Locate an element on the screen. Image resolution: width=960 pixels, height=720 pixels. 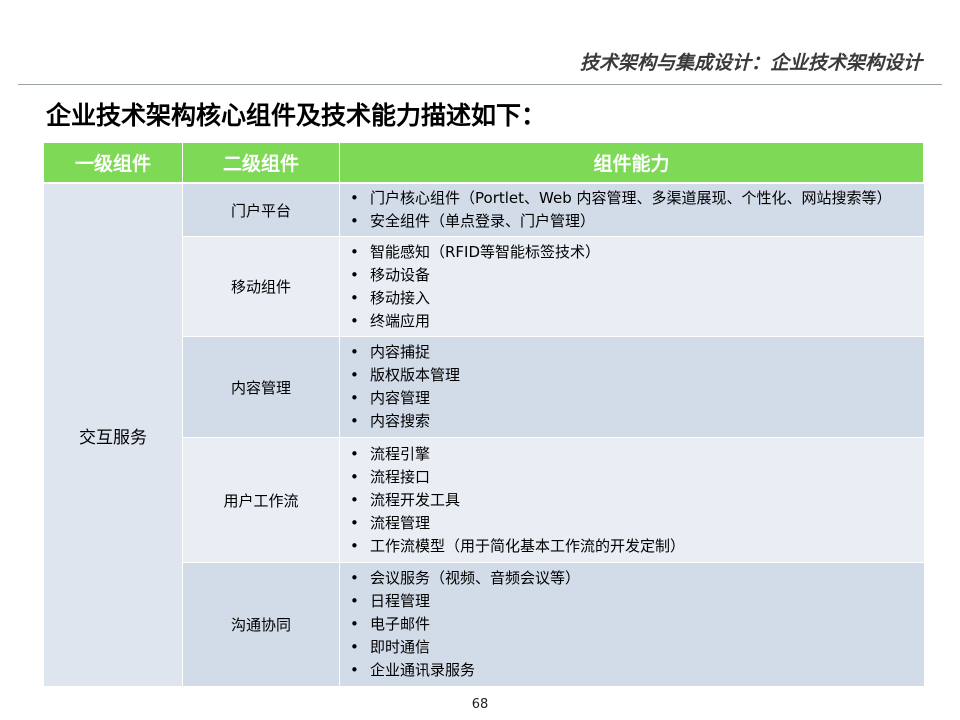
list-item: • 流程引擎 is located at coordinates (390, 453).